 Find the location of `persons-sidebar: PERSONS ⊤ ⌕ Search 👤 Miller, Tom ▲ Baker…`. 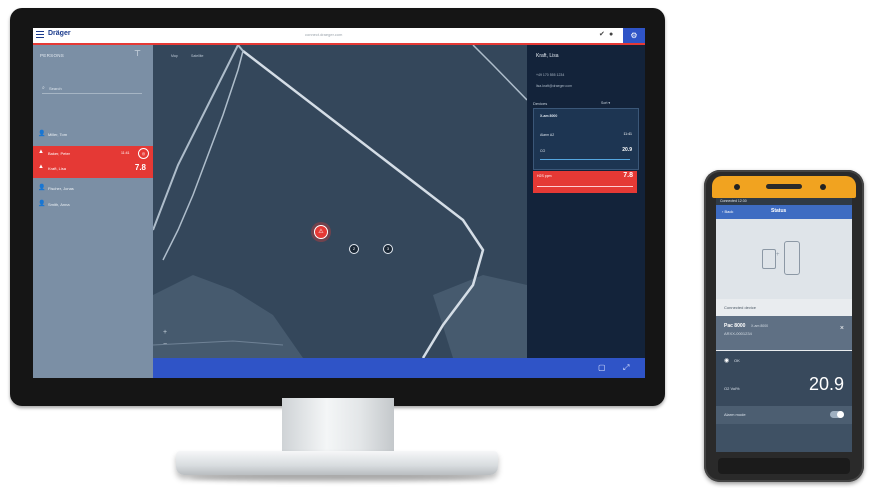

persons-sidebar: PERSONS ⊤ ⌕ Search 👤 Miller, Tom ▲ Baker… is located at coordinates (93, 211).